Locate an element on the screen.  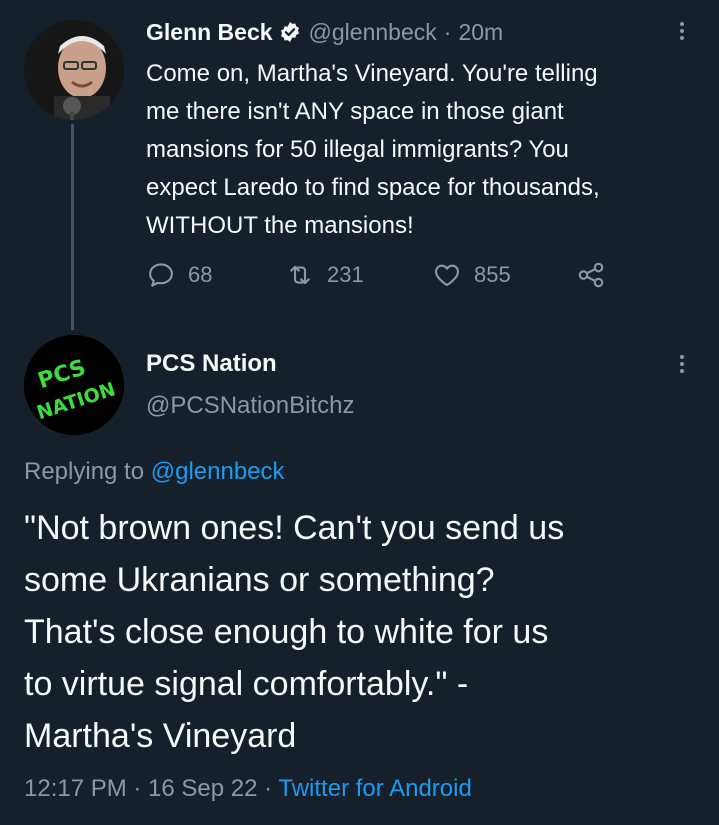
share-button is located at coordinates (591, 275).